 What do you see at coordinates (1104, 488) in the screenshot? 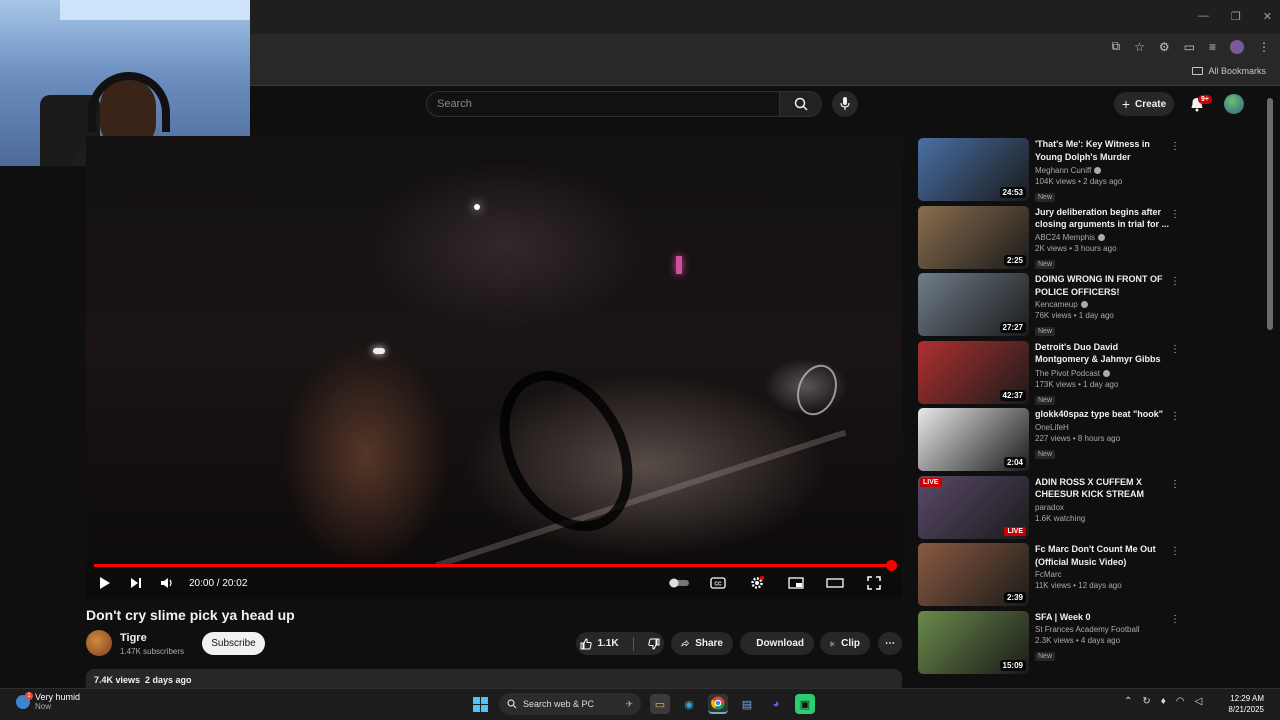
I see `recommendation-title: ADIN ROSS X CUFFEM X CHEESUR KICK STREAM` at bounding box center [1104, 488].